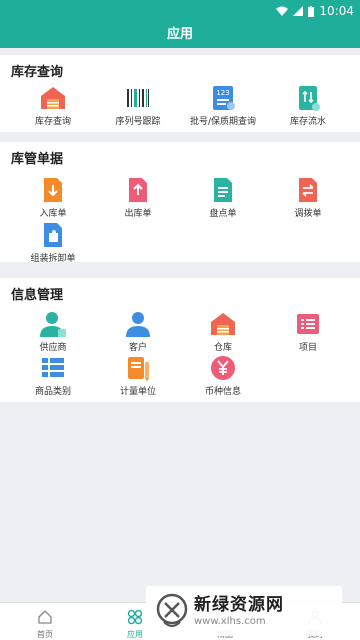 The height and width of the screenshot is (640, 360). I want to click on wifi-icon, so click(282, 11).